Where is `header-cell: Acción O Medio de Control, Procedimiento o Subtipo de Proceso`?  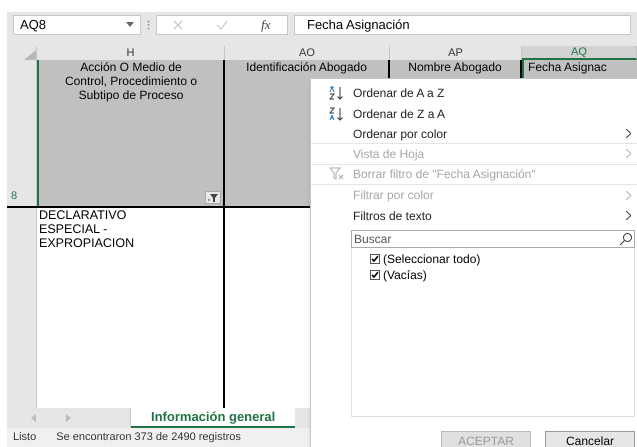
header-cell: Acción O Medio de Control, Procedimiento o Subtipo de Proceso is located at coordinates (131, 133).